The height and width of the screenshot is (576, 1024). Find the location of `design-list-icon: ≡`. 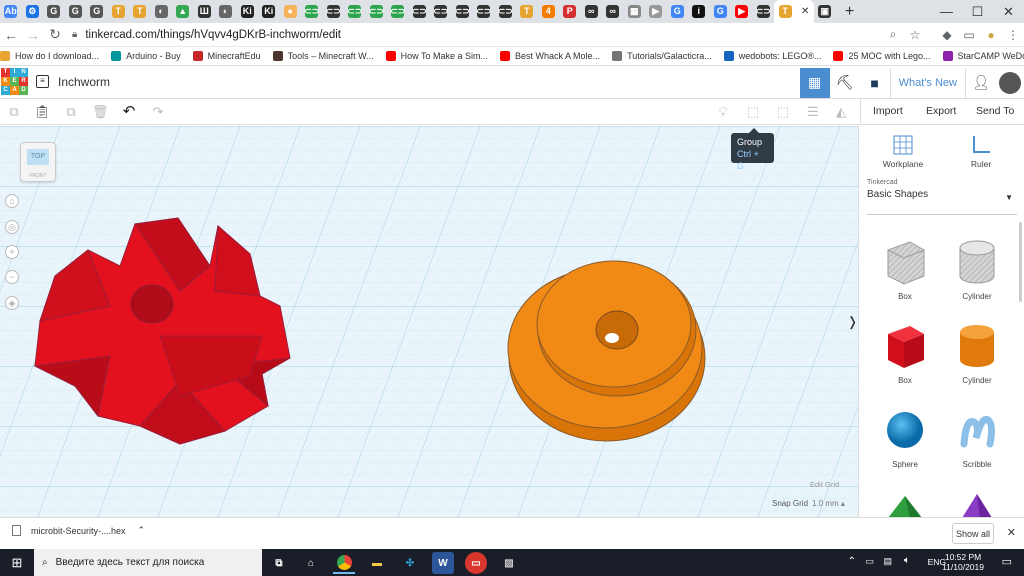

design-list-icon: ≡ is located at coordinates (42, 81).